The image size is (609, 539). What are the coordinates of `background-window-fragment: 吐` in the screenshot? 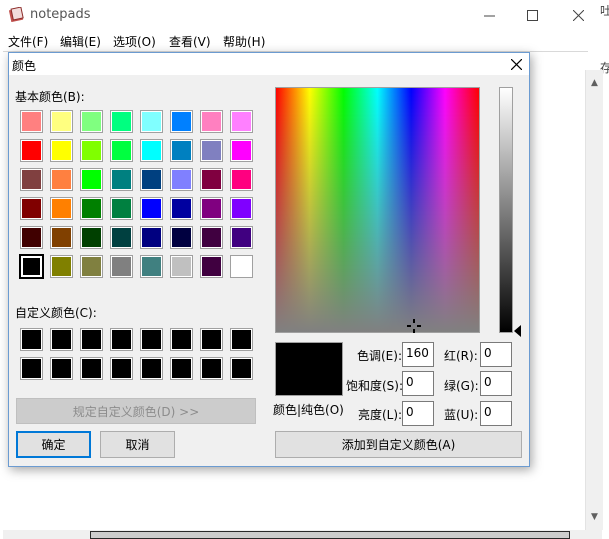 It's located at (604, 11).